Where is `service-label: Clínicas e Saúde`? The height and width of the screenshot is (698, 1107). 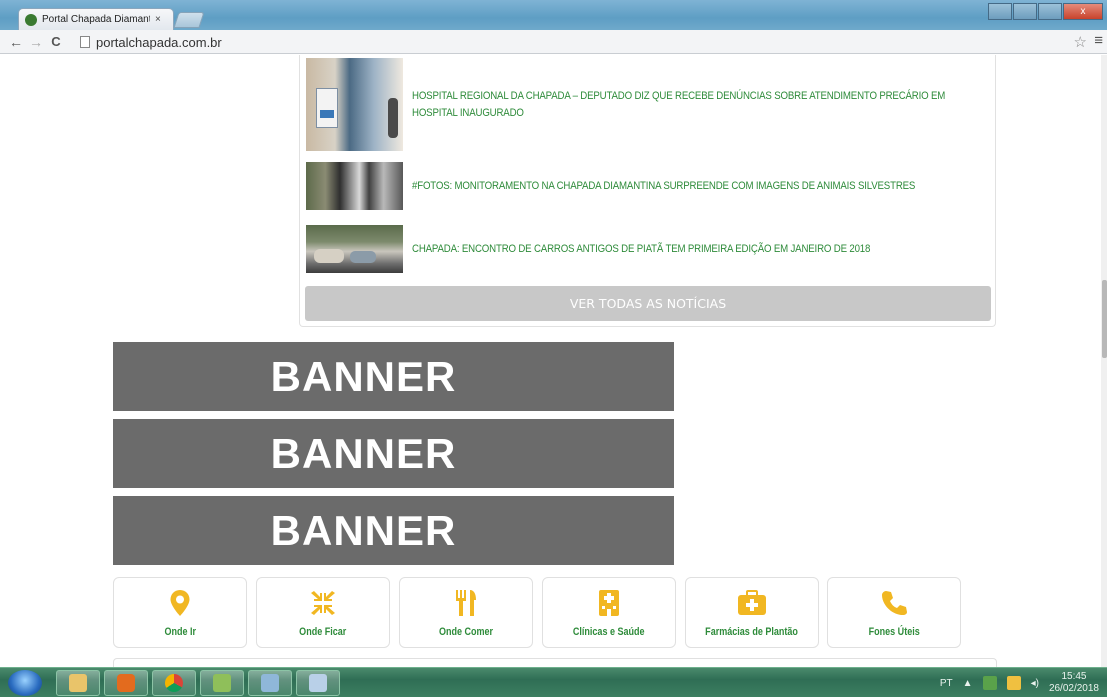
service-label: Clínicas e Saúde is located at coordinates (609, 632).